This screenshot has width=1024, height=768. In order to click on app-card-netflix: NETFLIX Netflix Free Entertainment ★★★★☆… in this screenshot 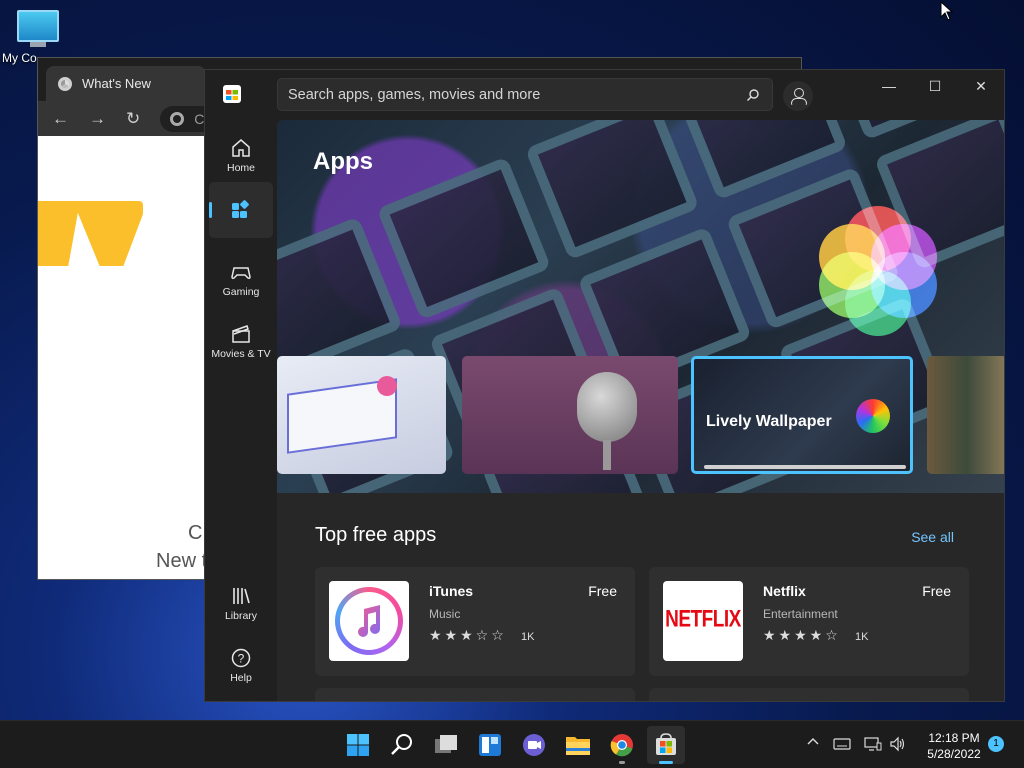, I will do `click(809, 621)`.